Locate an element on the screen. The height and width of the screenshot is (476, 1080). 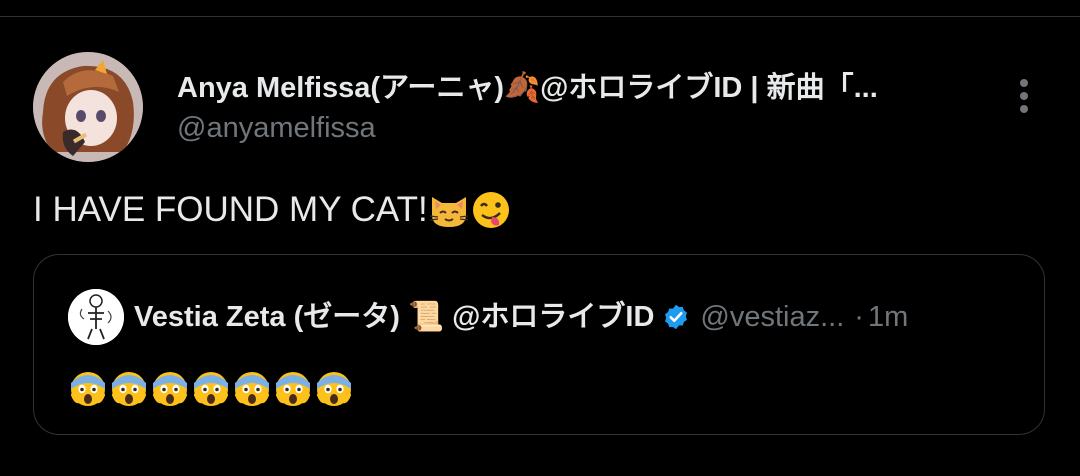
quoted-tweet-text is located at coordinates (211, 389).